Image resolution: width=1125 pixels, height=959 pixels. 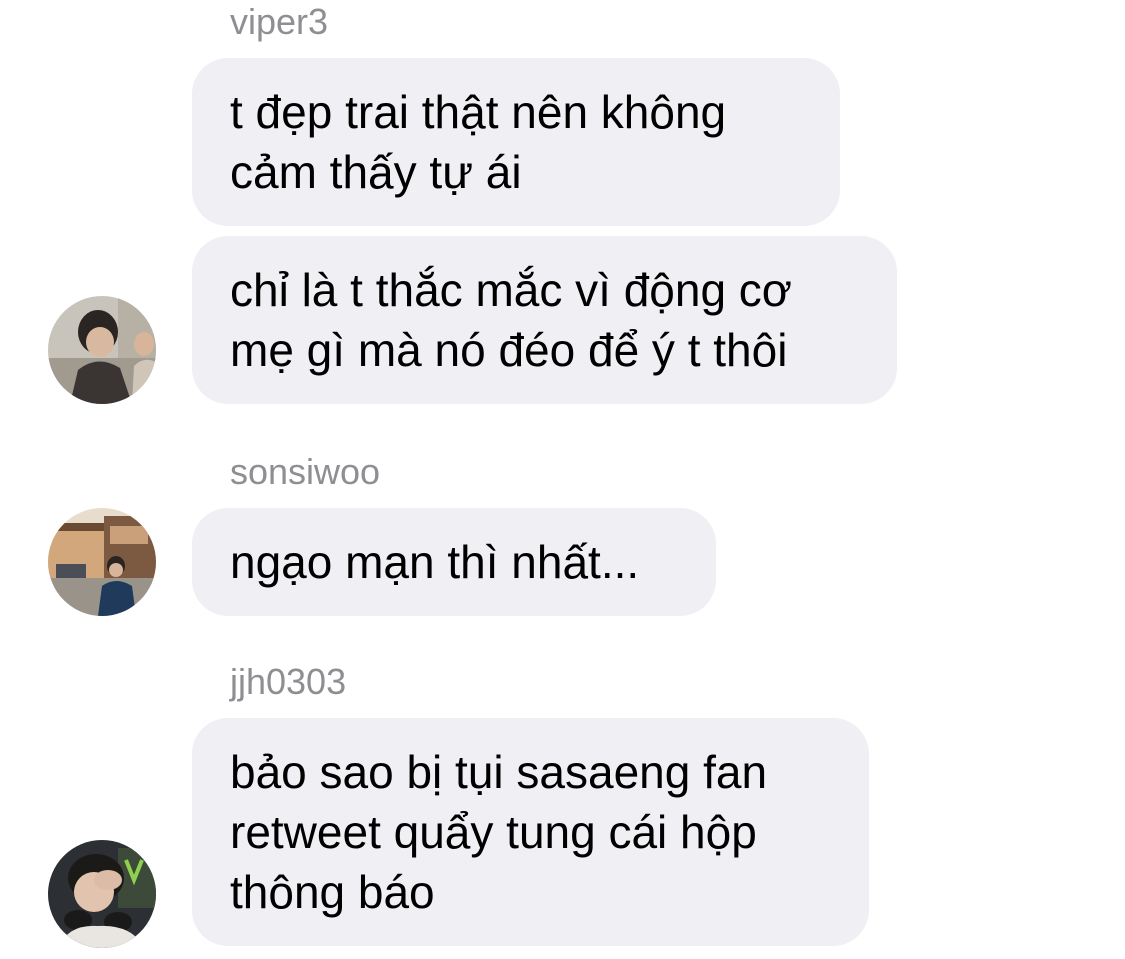 What do you see at coordinates (478, 142) in the screenshot?
I see `message-text: t đẹp trai thật nên không cảm thấy tự ái` at bounding box center [478, 142].